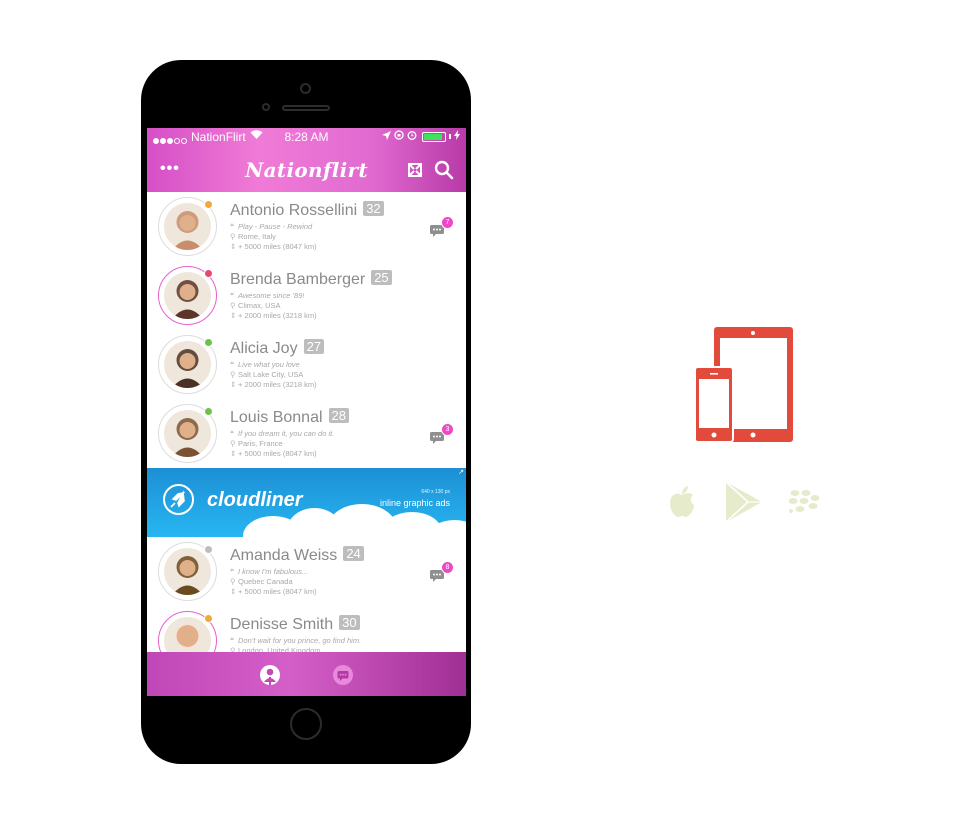 The width and height of the screenshot is (960, 824). I want to click on age-badge: 32, so click(373, 208).